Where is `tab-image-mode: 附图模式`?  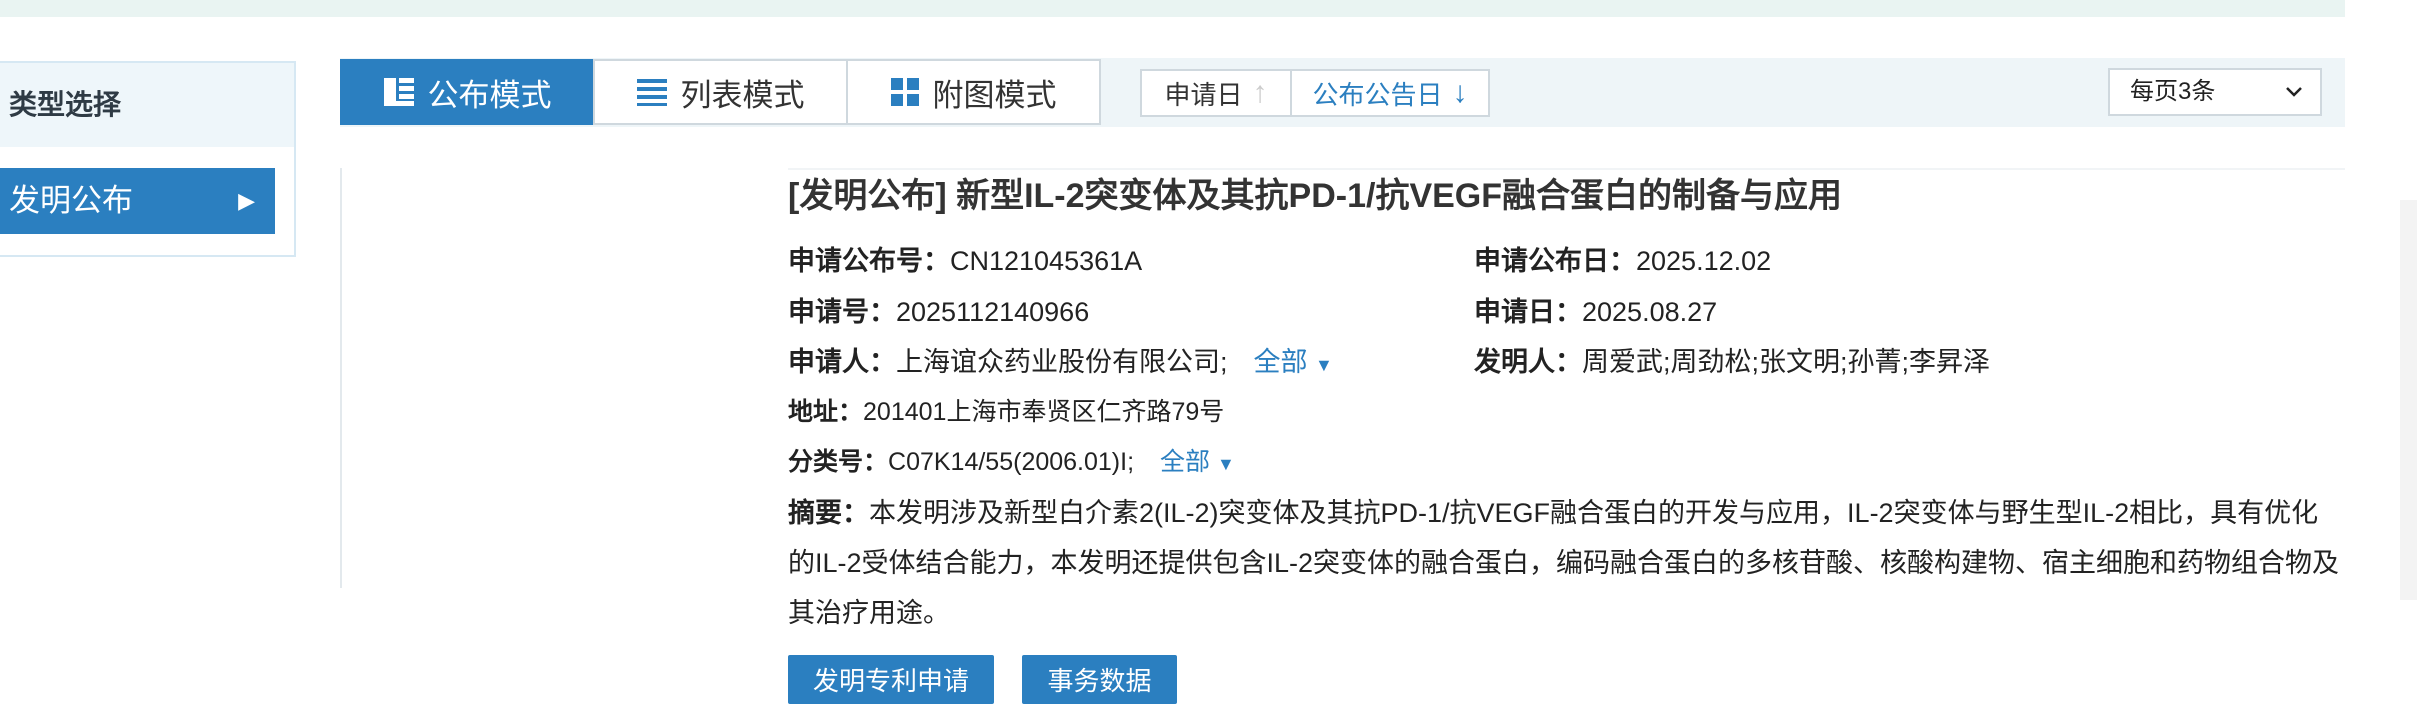
tab-image-mode: 附图模式 is located at coordinates (973, 92).